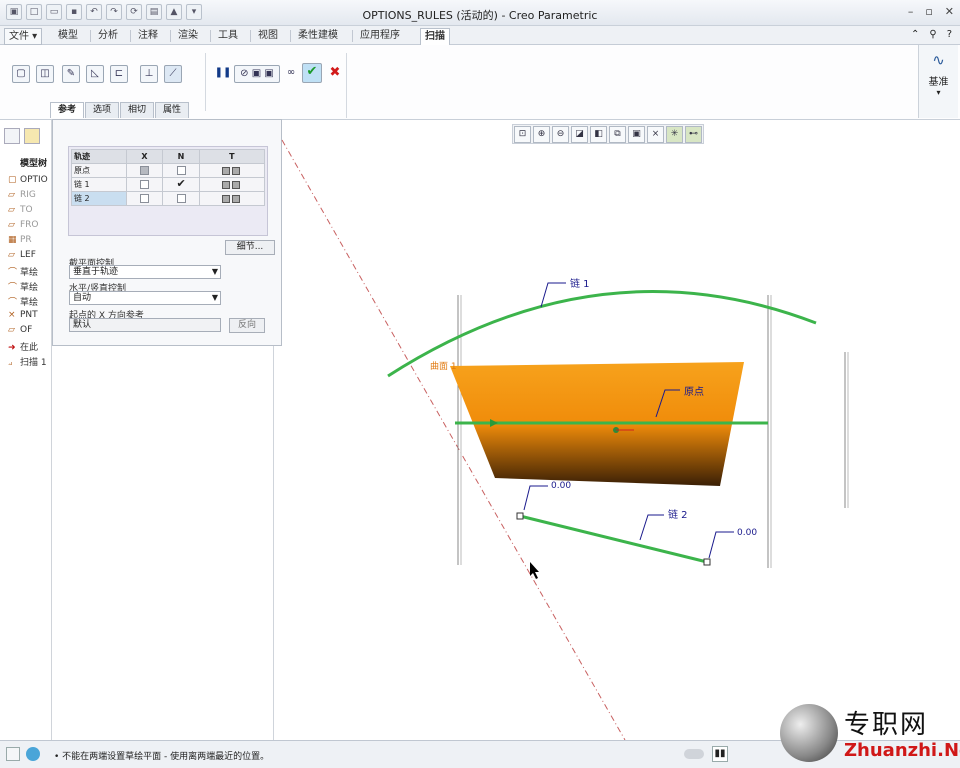  I want to click on chain-2-start-handle, so click(520, 516).